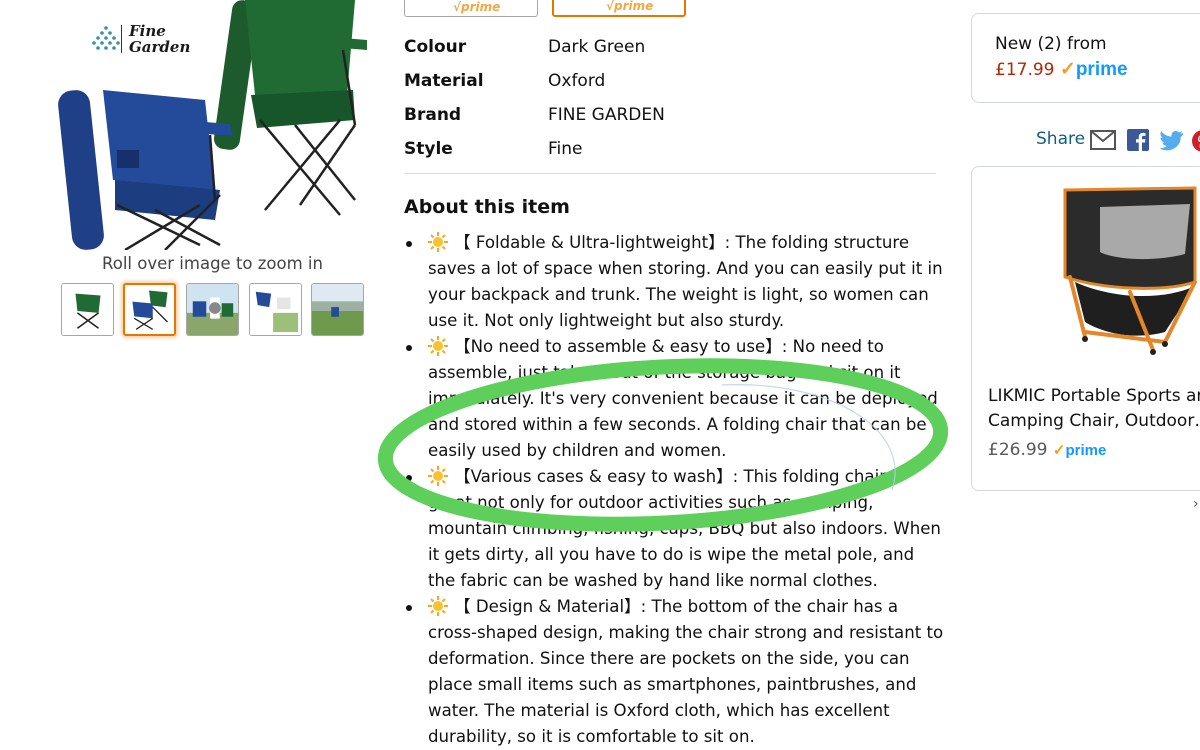 The width and height of the screenshot is (1200, 750). I want to click on logo-word-2: Garden, so click(160, 47).